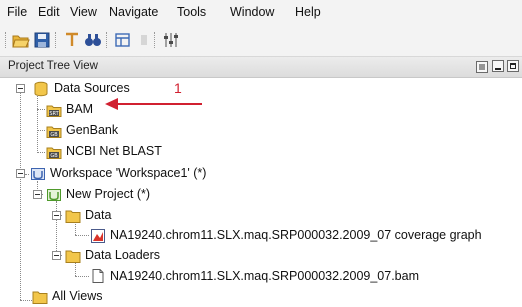 The height and width of the screenshot is (307, 522). What do you see at coordinates (261, 67) in the screenshot?
I see `project-tree-view-header: Project Tree View` at bounding box center [261, 67].